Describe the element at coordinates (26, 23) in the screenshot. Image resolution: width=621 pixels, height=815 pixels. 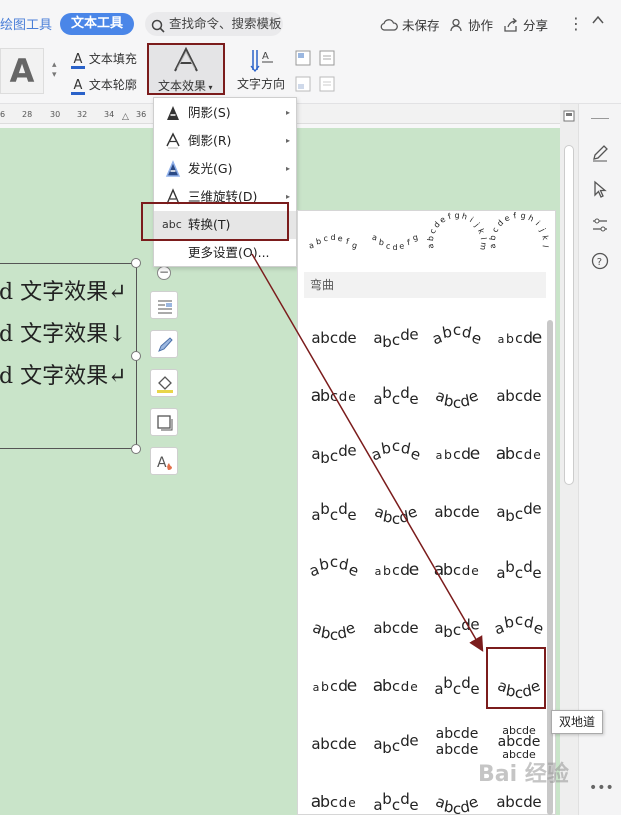
I see `tab-drawing-tools: 绘图工具` at that location.